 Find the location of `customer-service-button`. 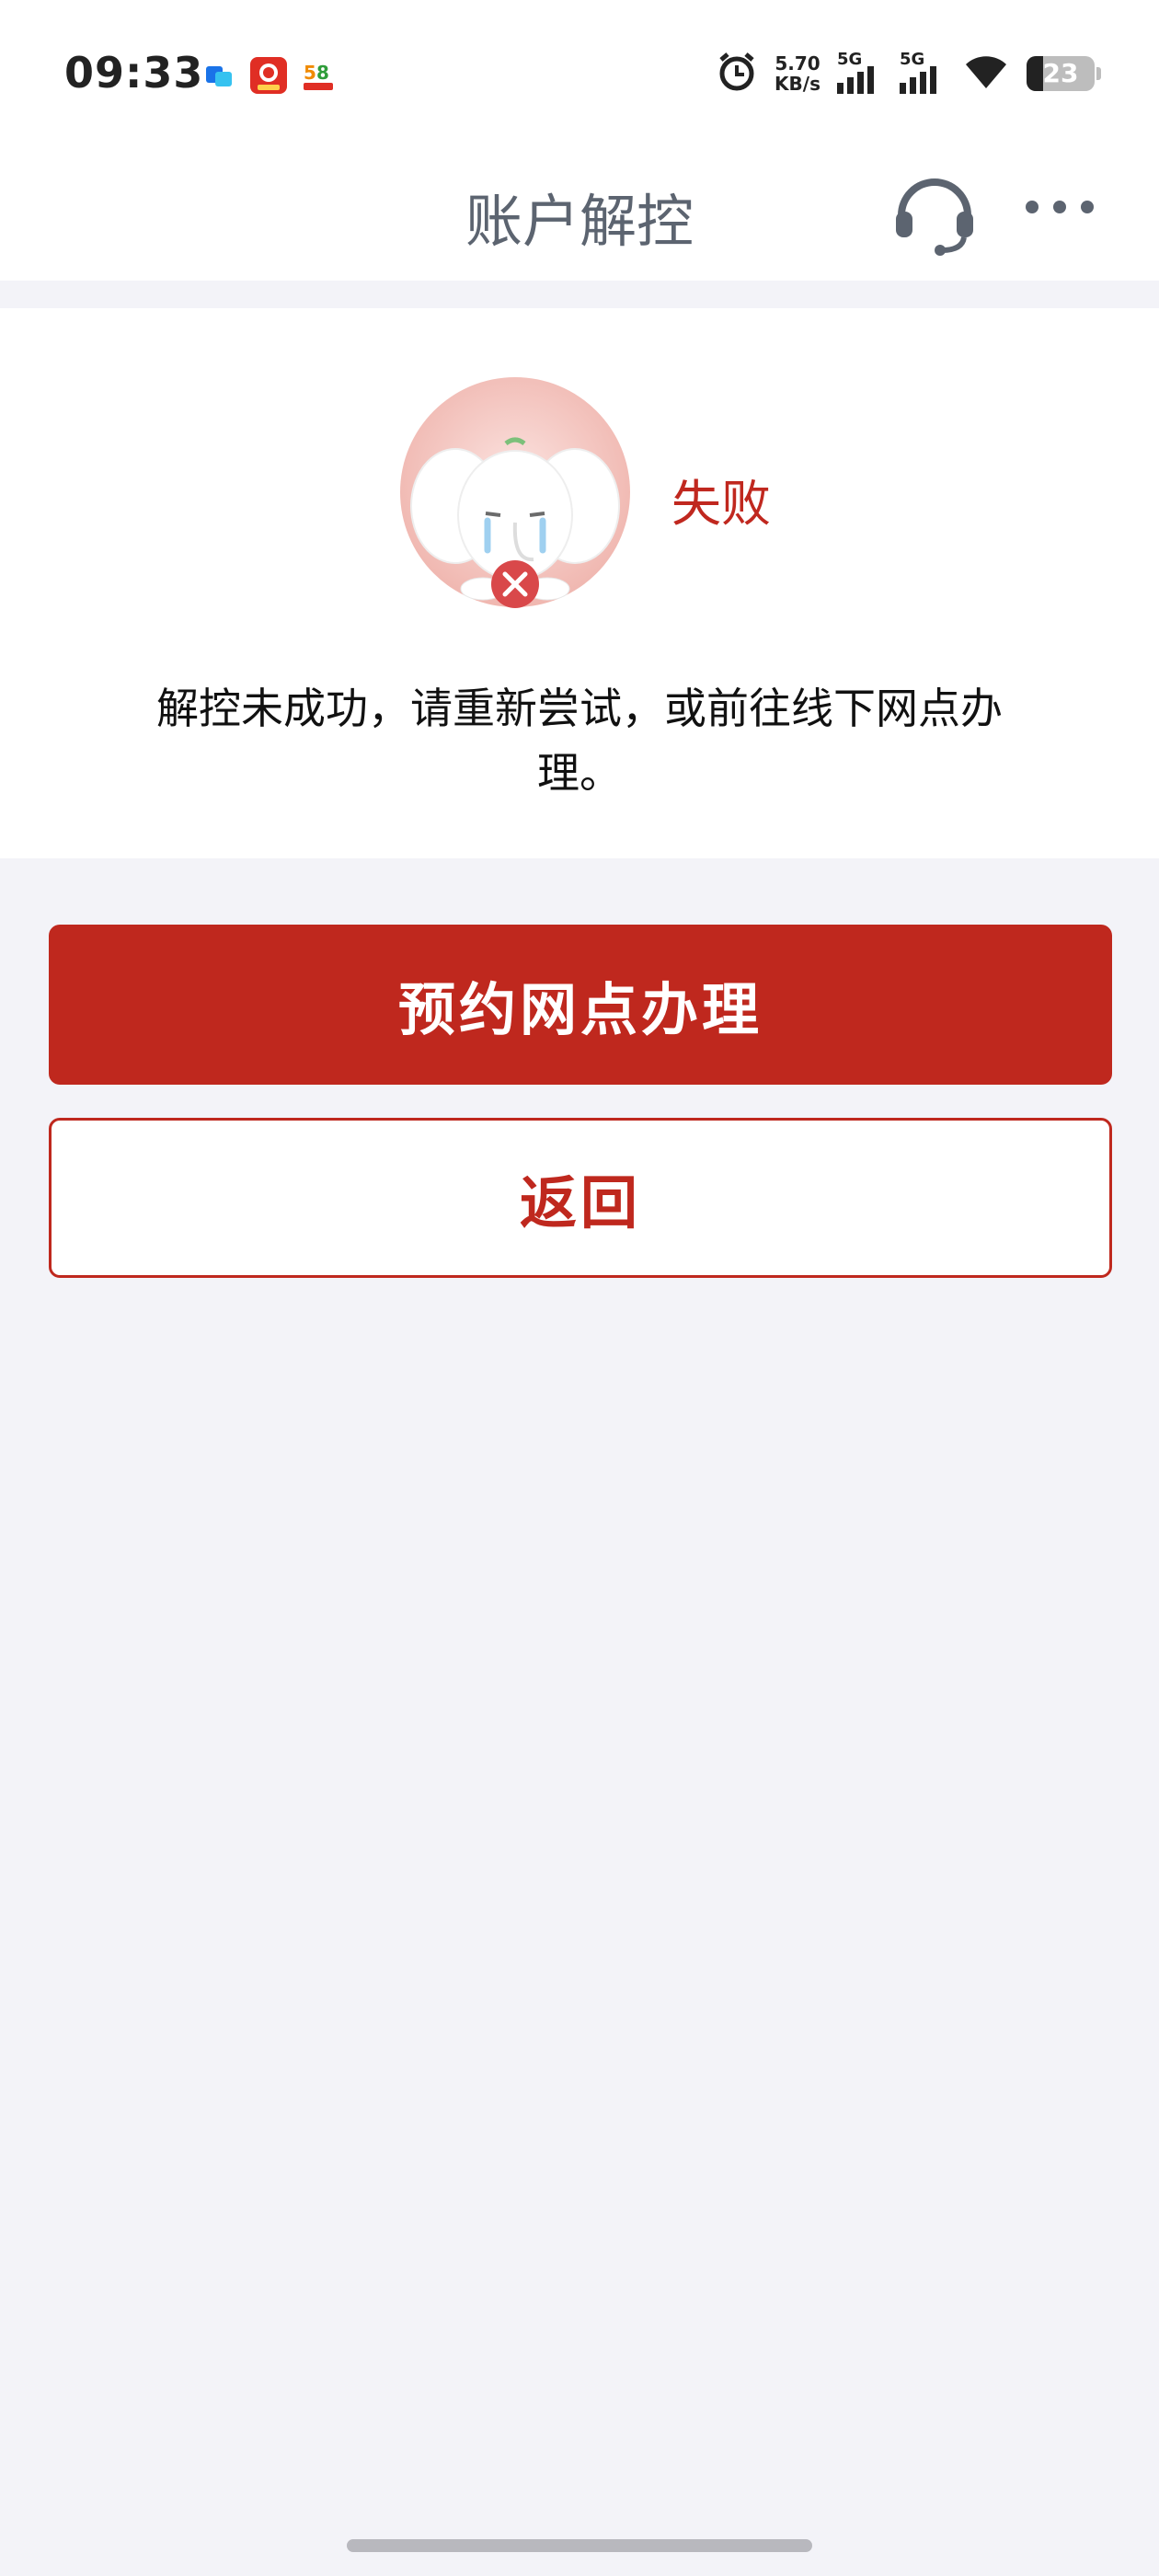

customer-service-button is located at coordinates (935, 212).